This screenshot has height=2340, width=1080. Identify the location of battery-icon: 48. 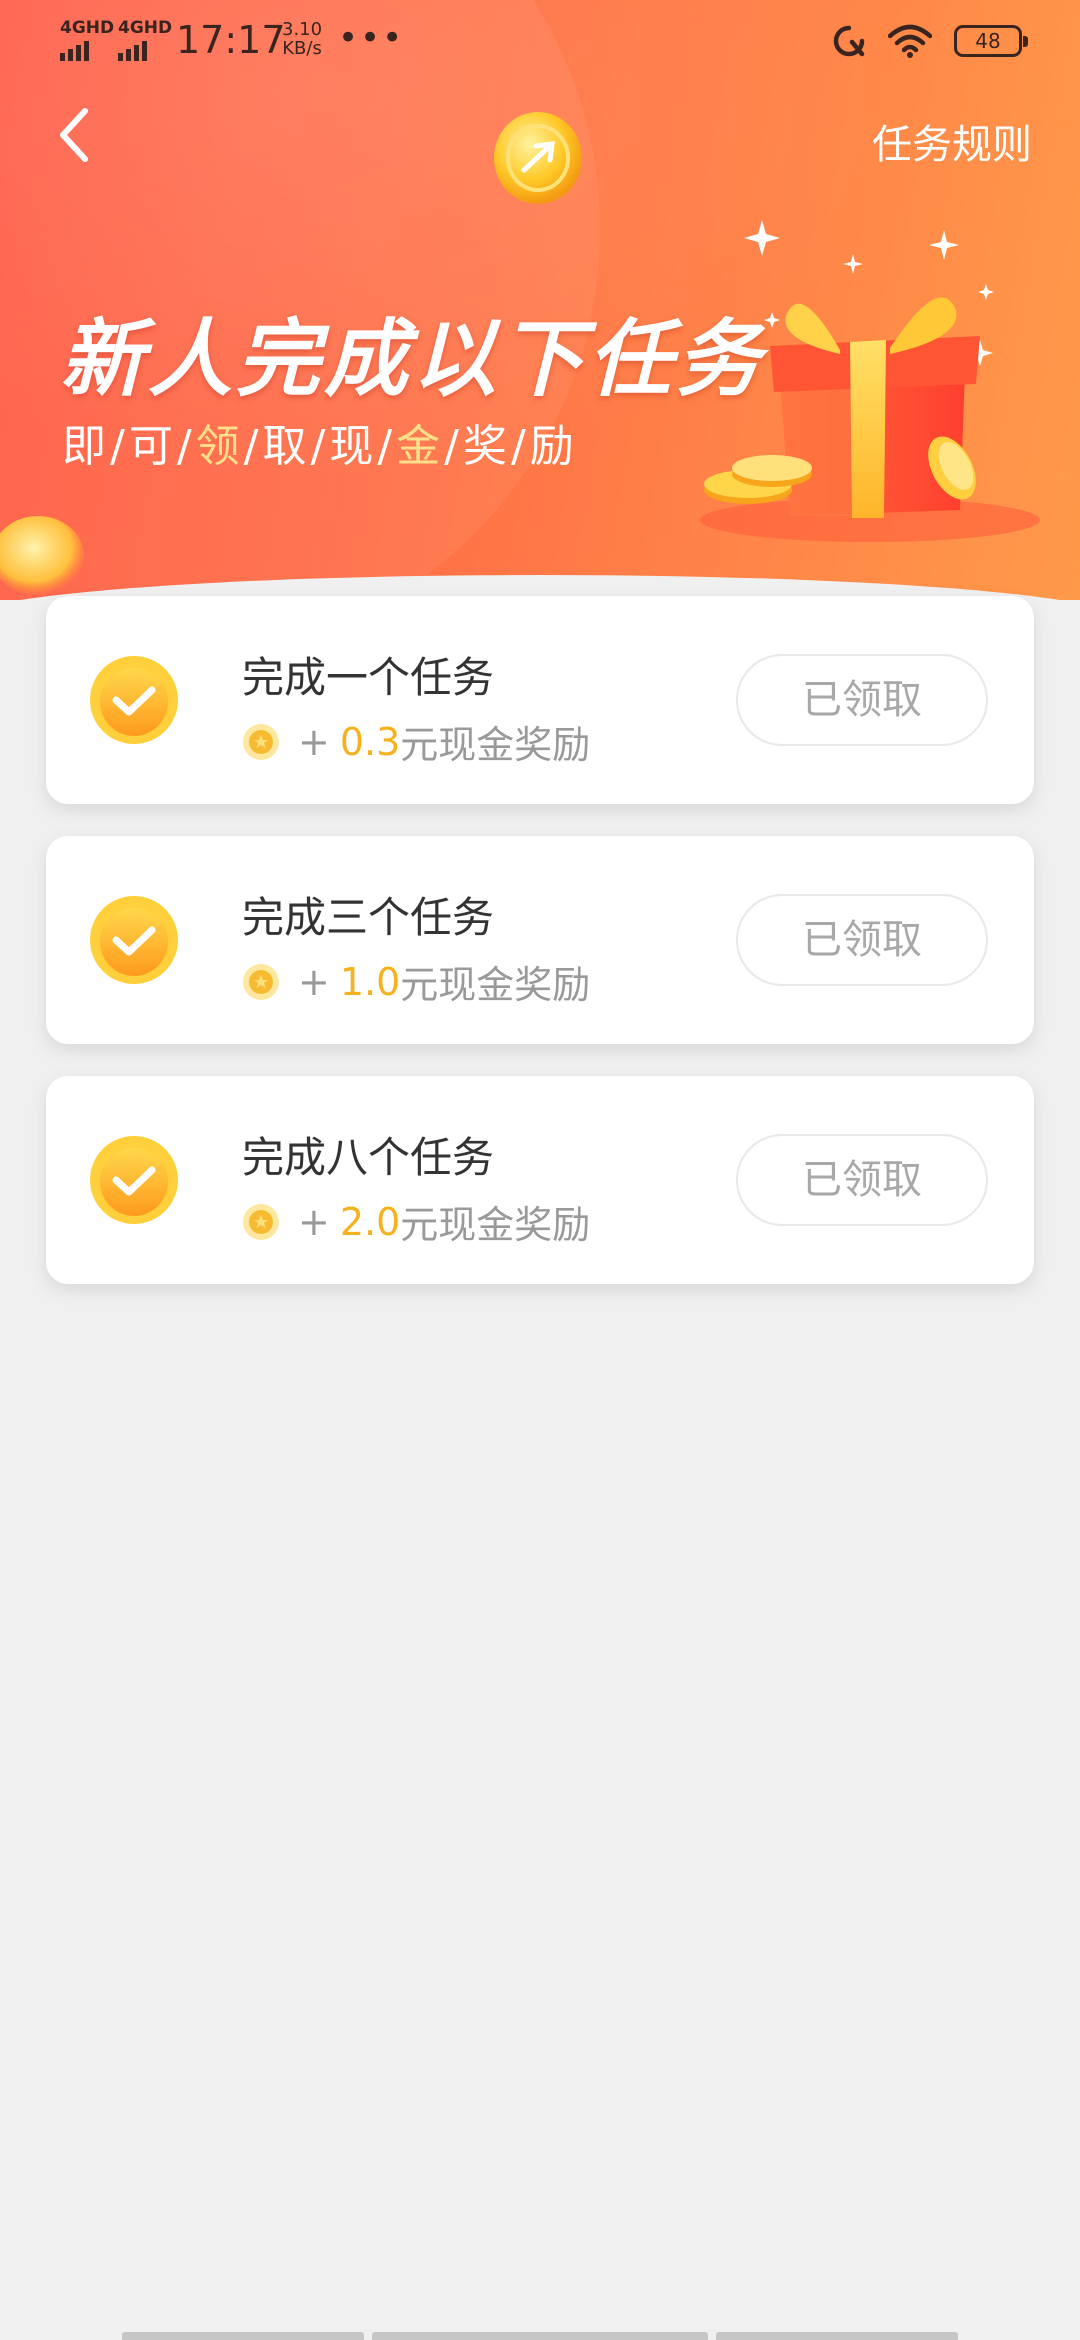
(991, 41).